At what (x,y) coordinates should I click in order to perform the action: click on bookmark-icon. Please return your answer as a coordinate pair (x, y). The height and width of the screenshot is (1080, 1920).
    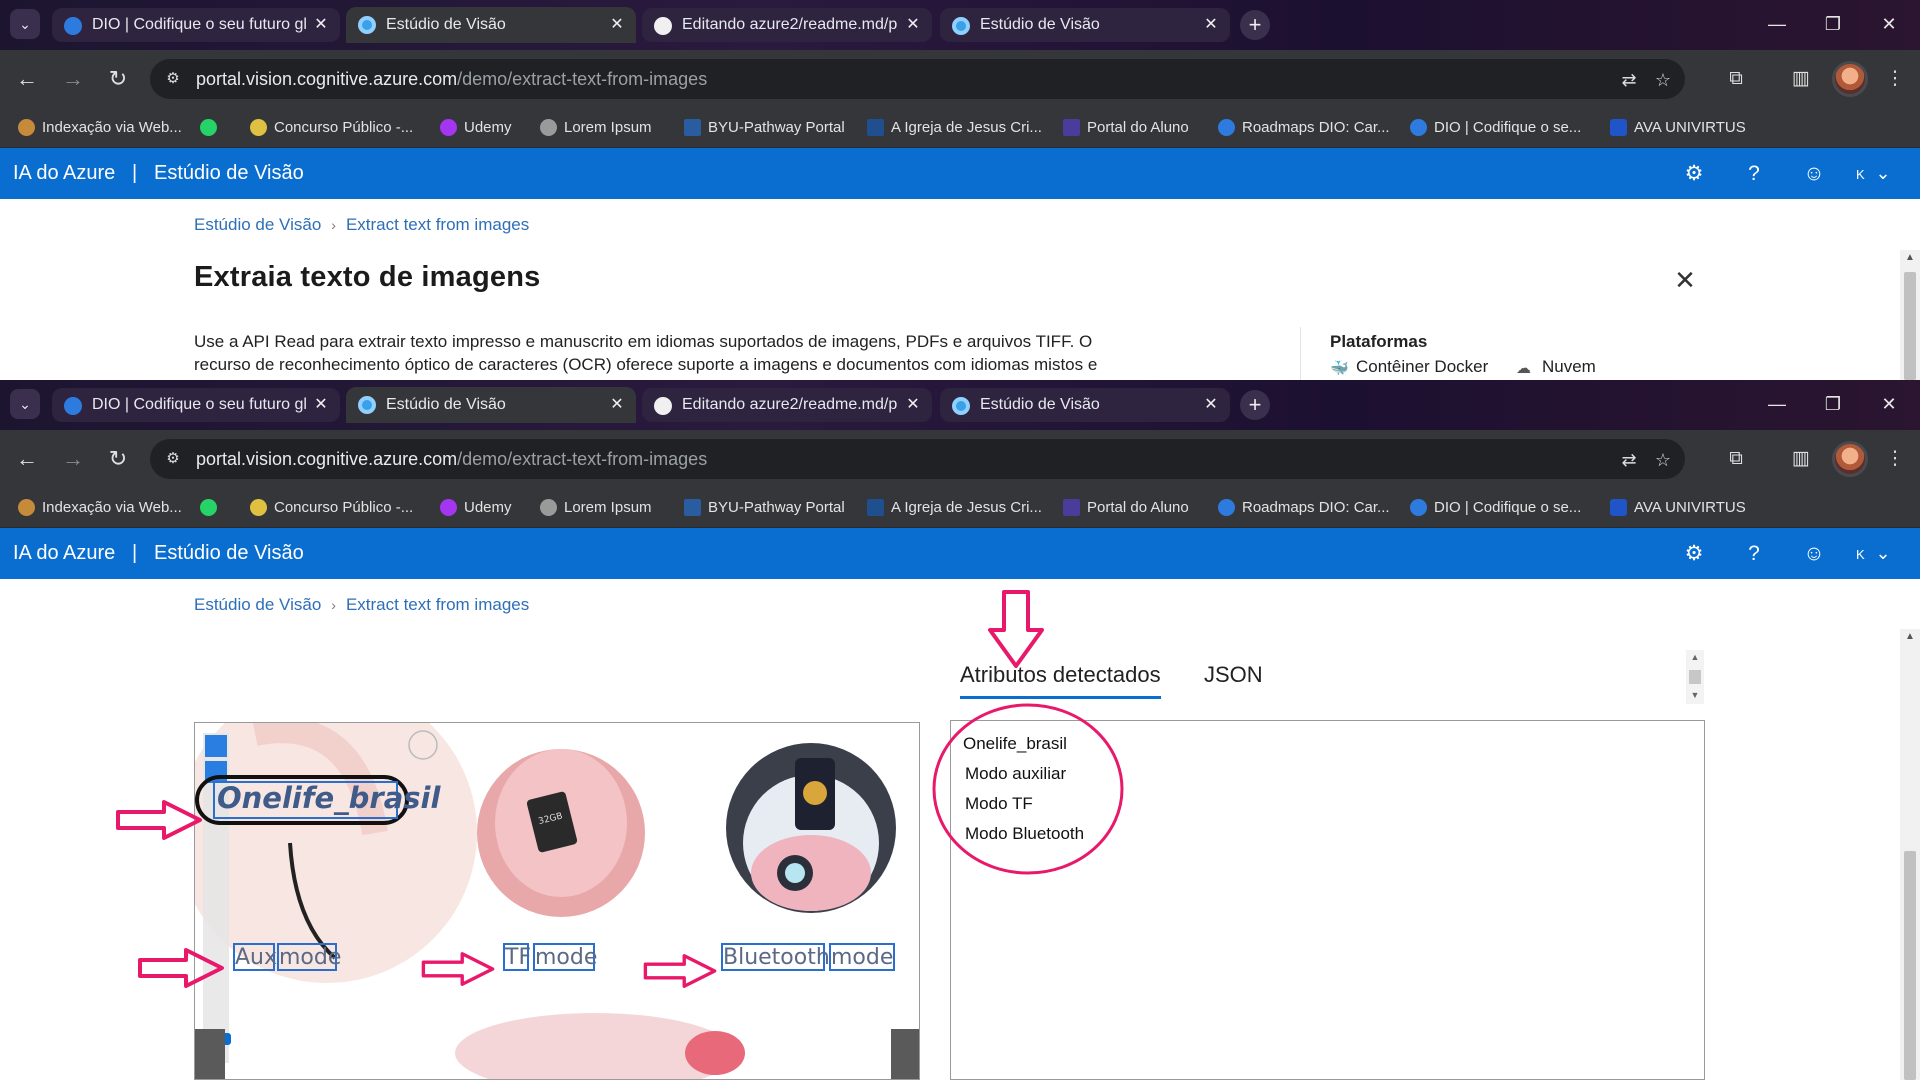
    Looking at the image, I should click on (258, 127).